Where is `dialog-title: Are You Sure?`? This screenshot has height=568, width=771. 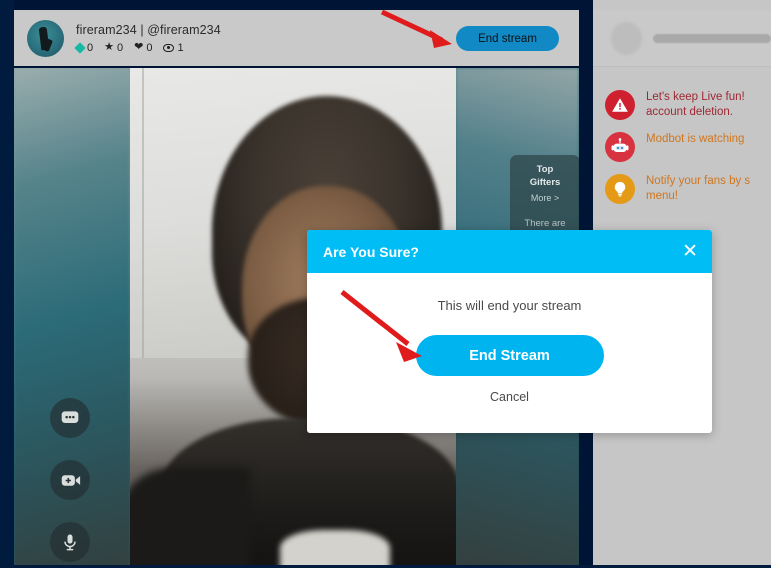 dialog-title: Are You Sure? is located at coordinates (371, 251).